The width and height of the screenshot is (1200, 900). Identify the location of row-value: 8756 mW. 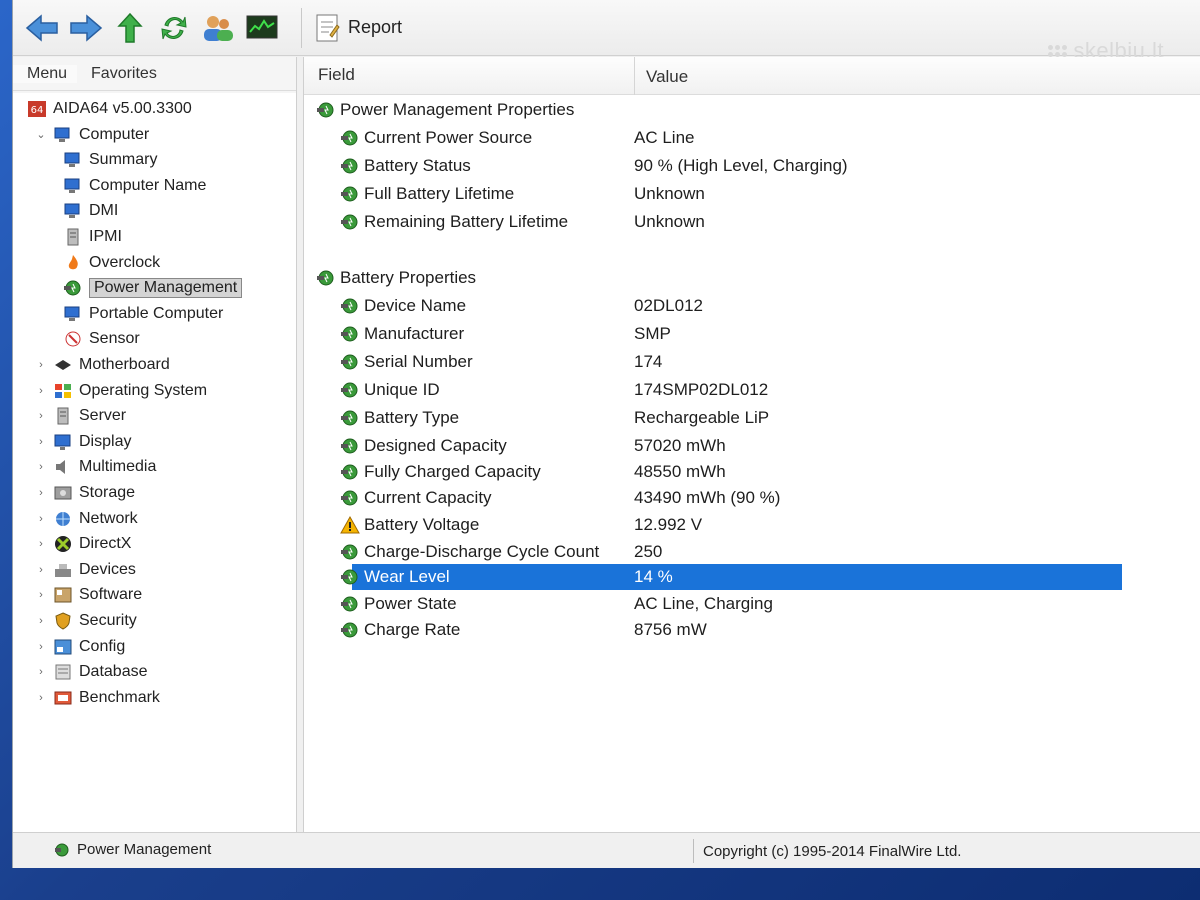
(670, 629).